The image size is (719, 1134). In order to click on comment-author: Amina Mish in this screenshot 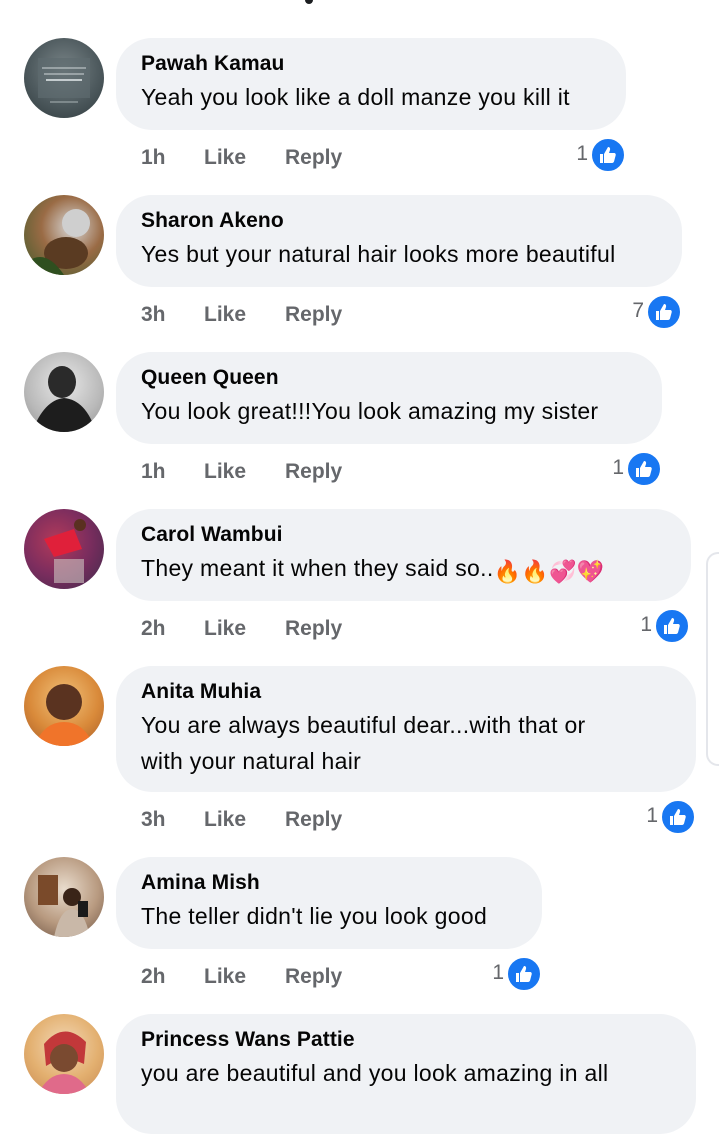, I will do `click(328, 883)`.